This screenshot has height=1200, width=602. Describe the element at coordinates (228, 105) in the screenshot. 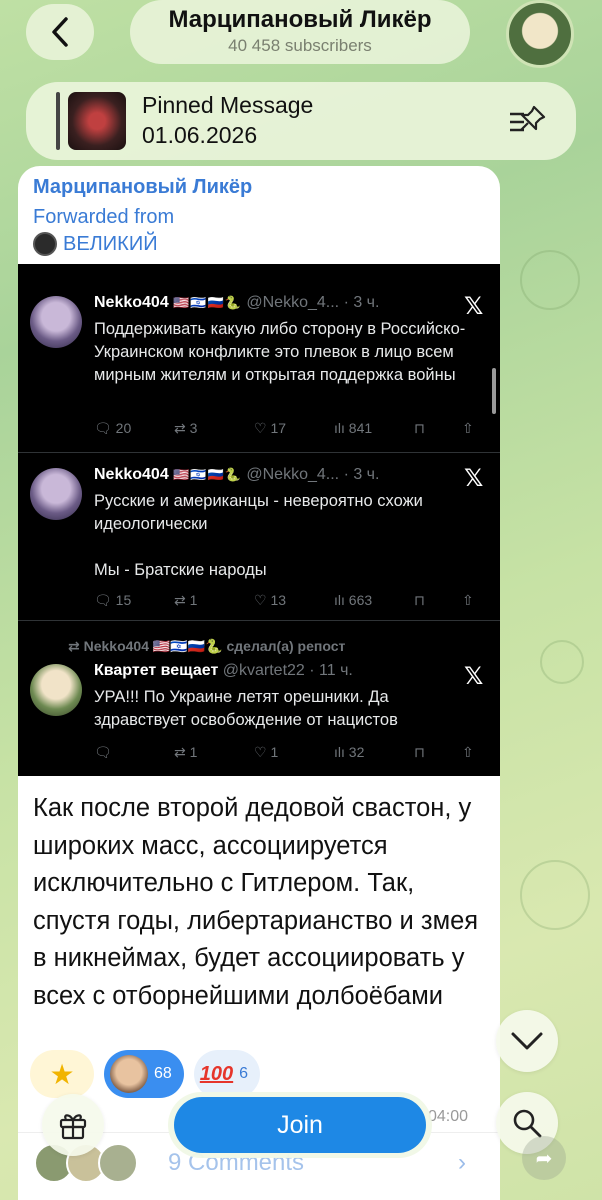

I see `pinned-title: Pinned Message` at that location.